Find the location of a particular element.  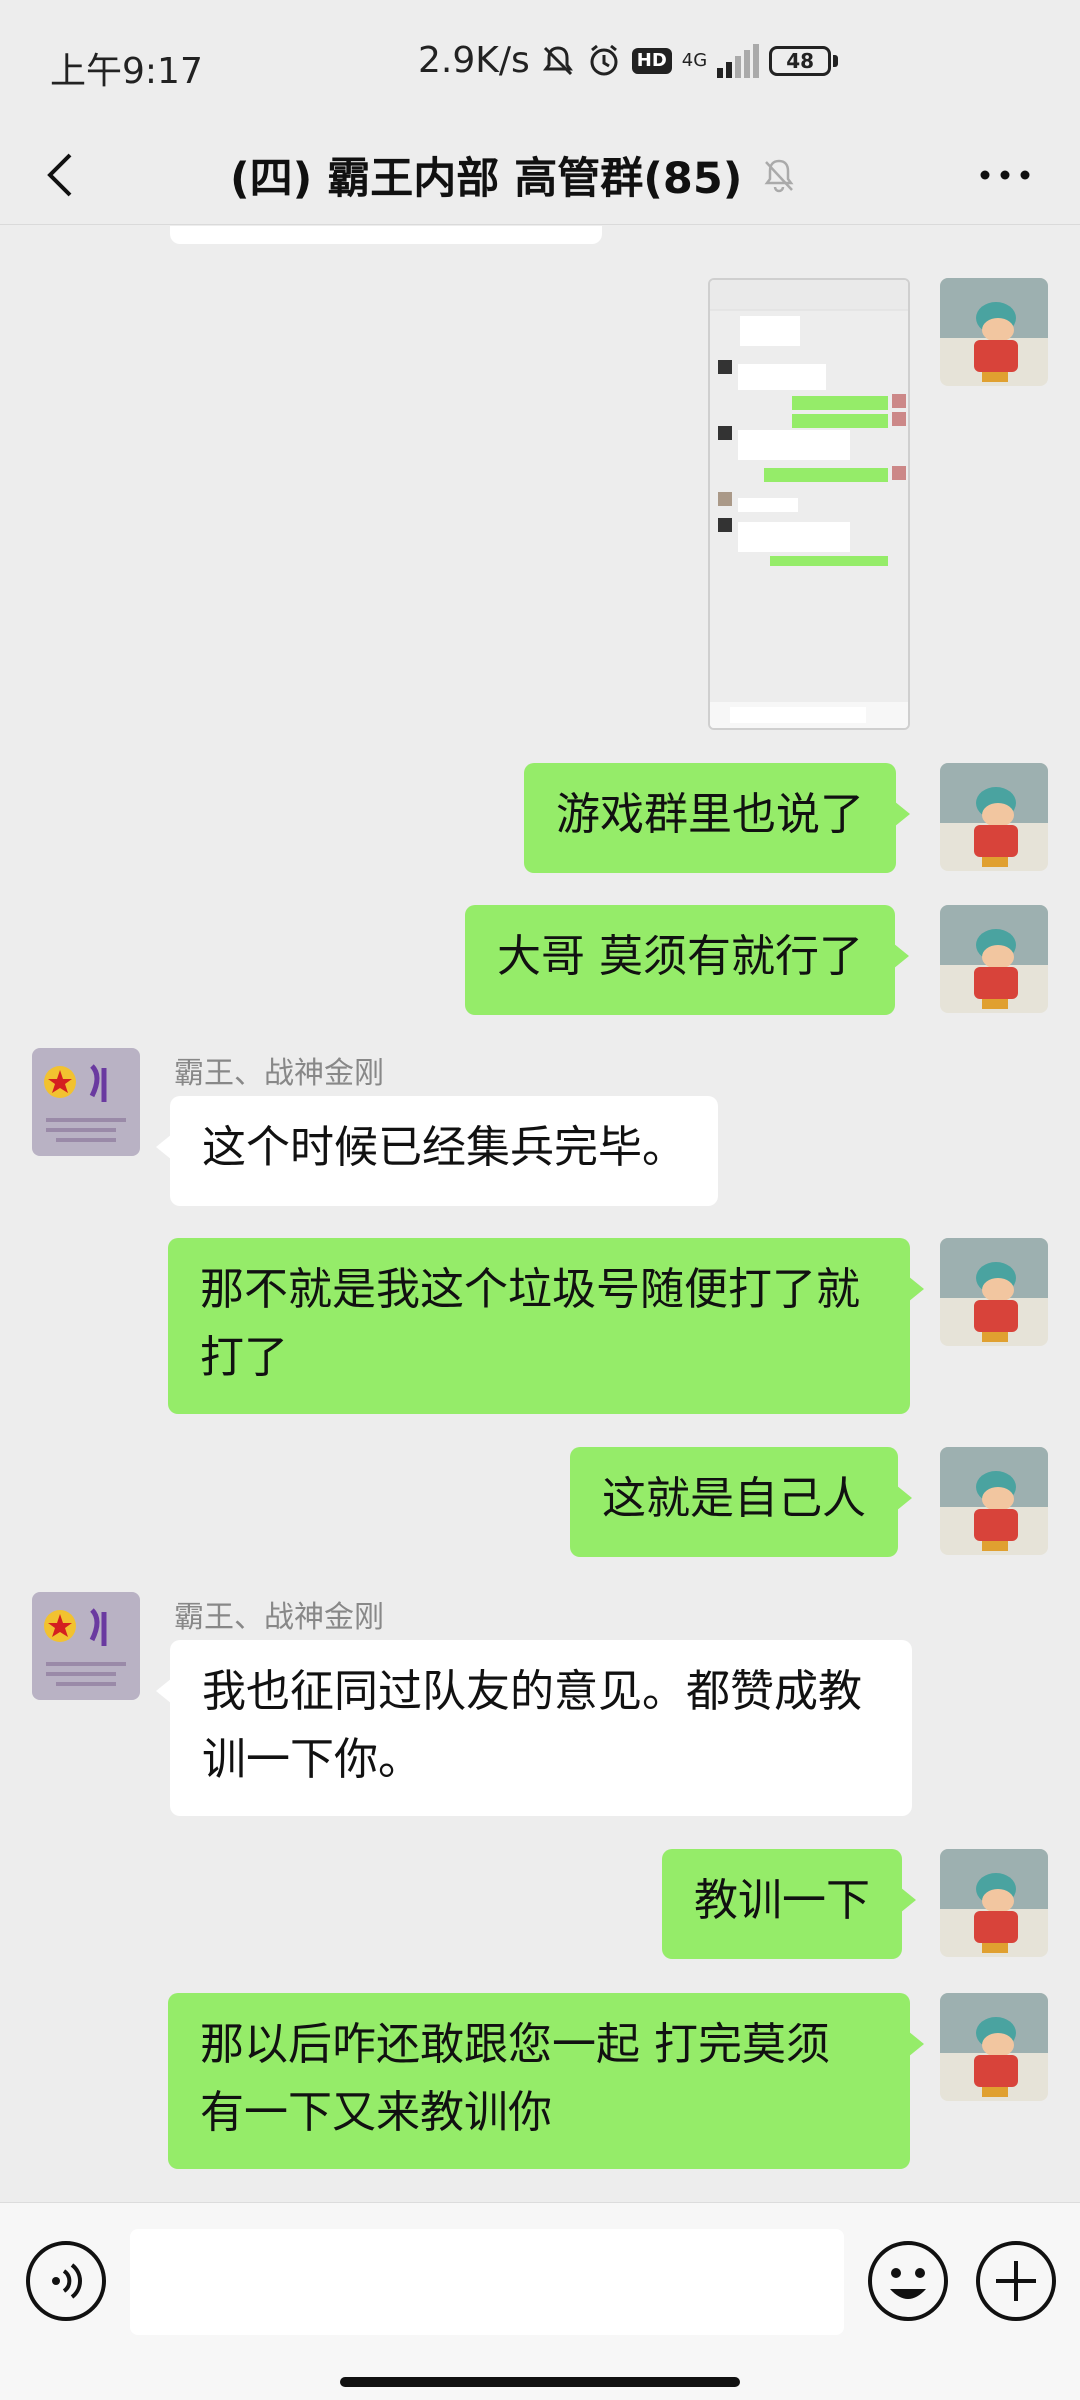

chat-title: (四) 霸王内部 高管群(85) is located at coordinates (486, 179).